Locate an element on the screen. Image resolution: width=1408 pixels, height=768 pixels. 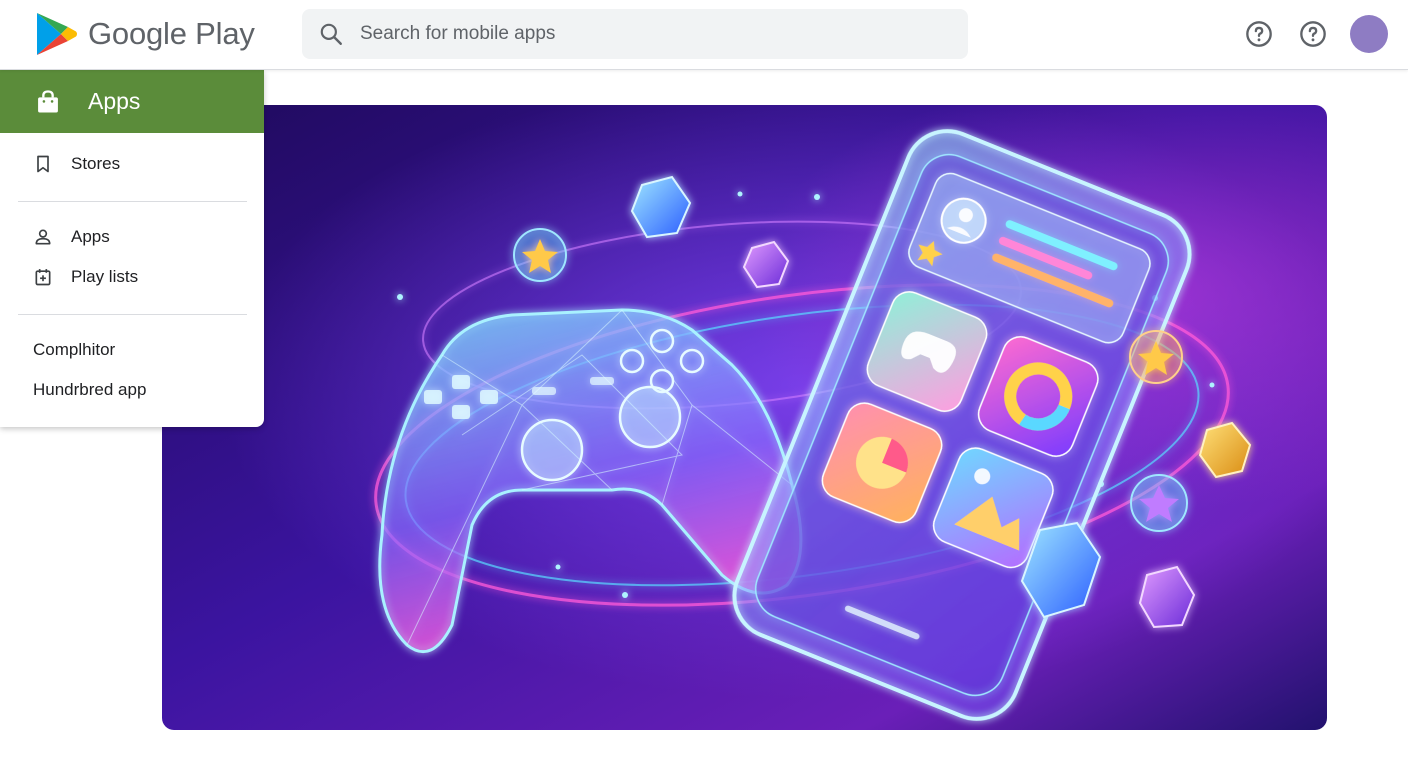
help-circle-icon is located at coordinates (1259, 34).